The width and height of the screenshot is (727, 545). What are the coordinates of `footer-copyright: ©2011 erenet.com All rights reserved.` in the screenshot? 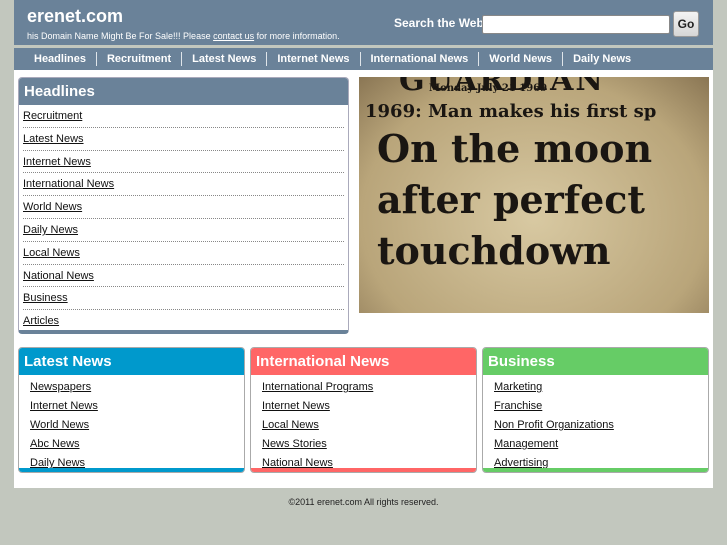 It's located at (363, 502).